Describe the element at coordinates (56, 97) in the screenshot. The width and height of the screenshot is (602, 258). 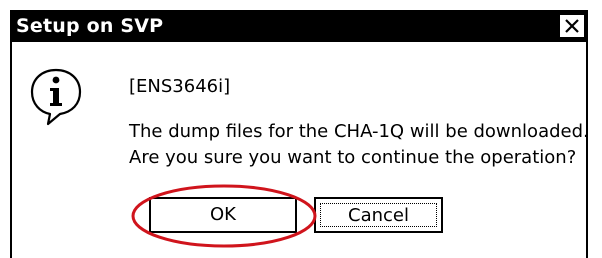
I see `info-icon` at that location.